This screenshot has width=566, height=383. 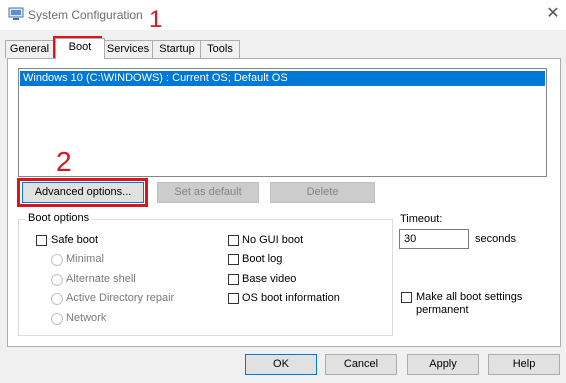 What do you see at coordinates (80, 48) in the screenshot?
I see `tab-boot: Boot` at bounding box center [80, 48].